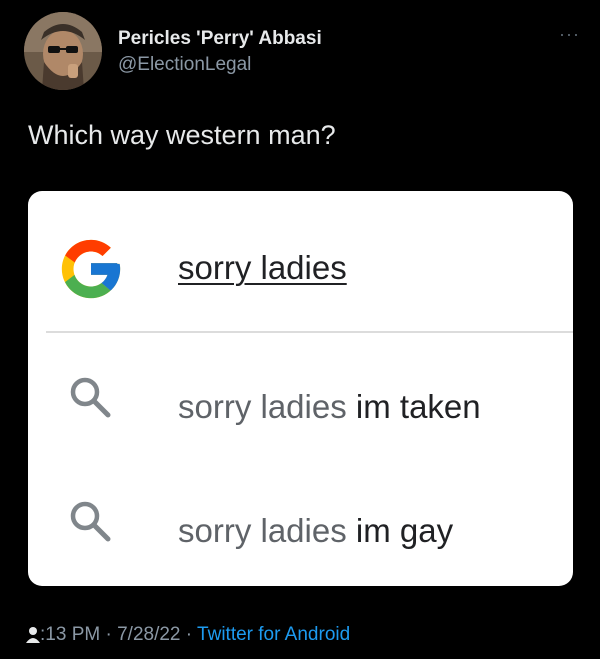 The image size is (600, 659). What do you see at coordinates (418, 406) in the screenshot?
I see `suggestion-completion: im taken` at bounding box center [418, 406].